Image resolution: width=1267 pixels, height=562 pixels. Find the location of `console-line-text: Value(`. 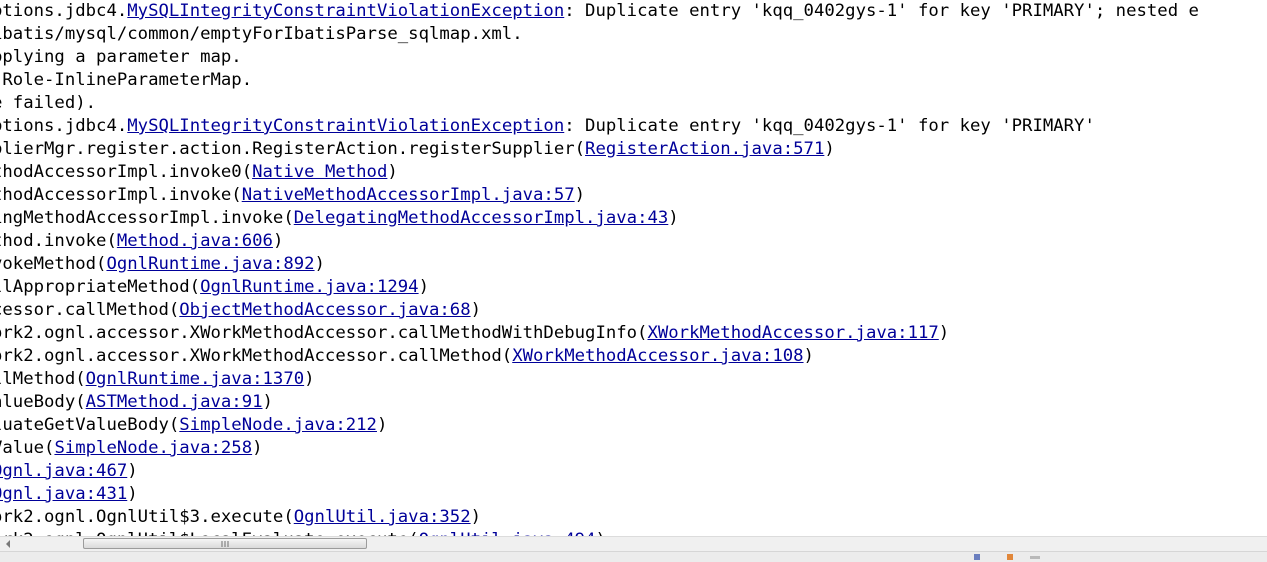

console-line-text: Value( is located at coordinates (27, 448).